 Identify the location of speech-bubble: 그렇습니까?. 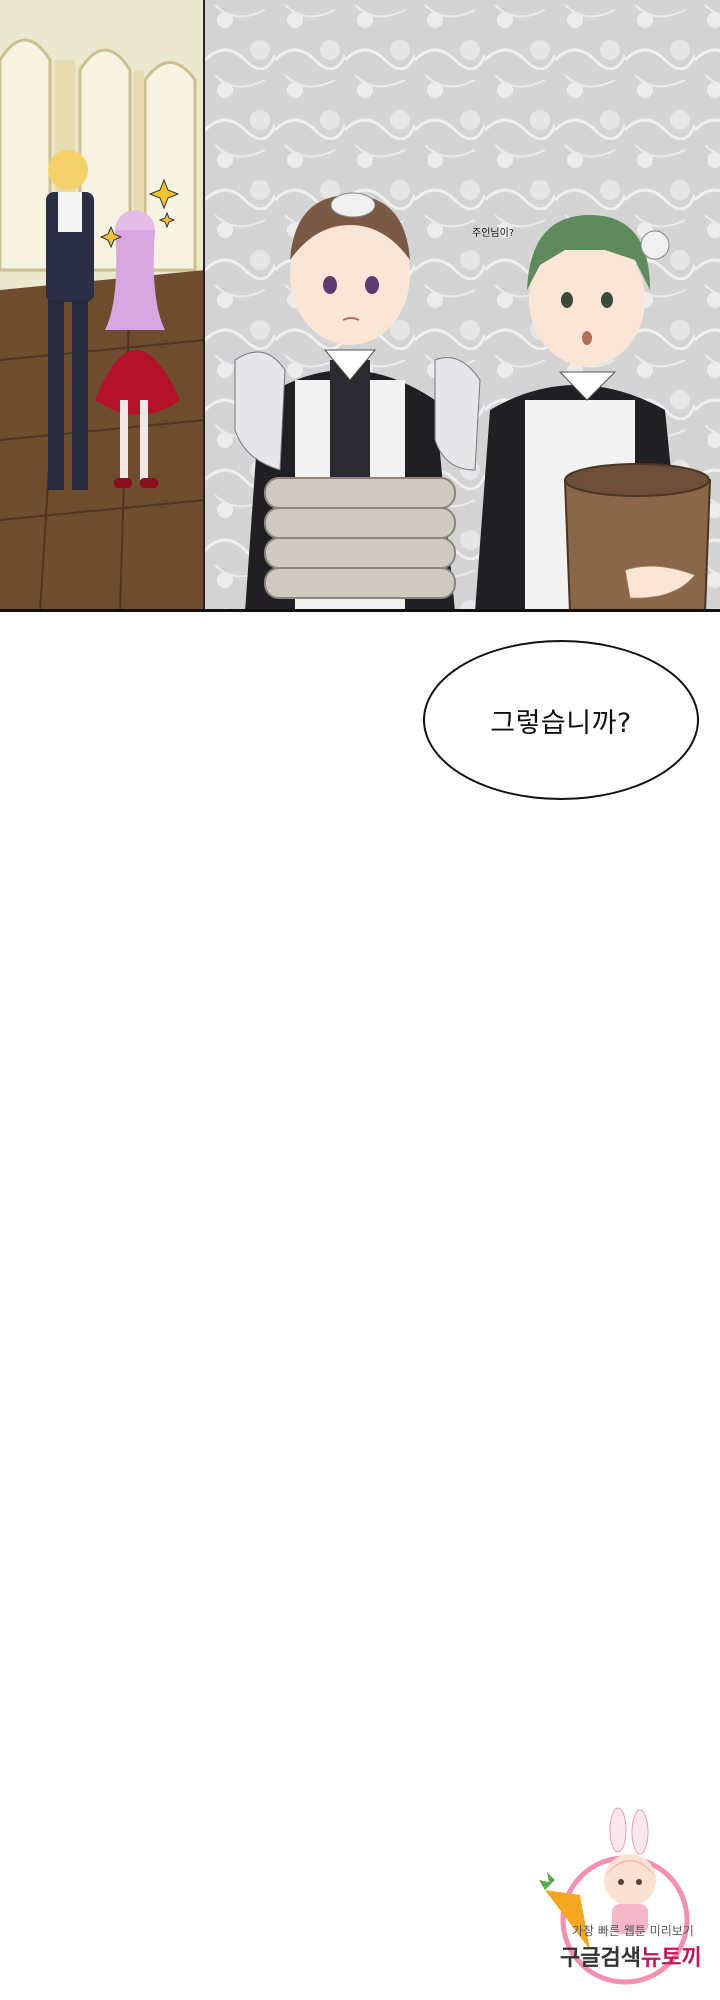
(561, 720).